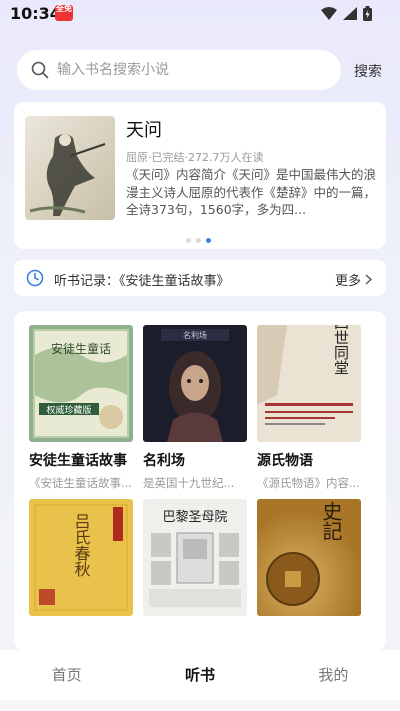  Describe the element at coordinates (68, 410) in the screenshot. I see `cover-subtitle-text: 权威珍藏版` at that location.